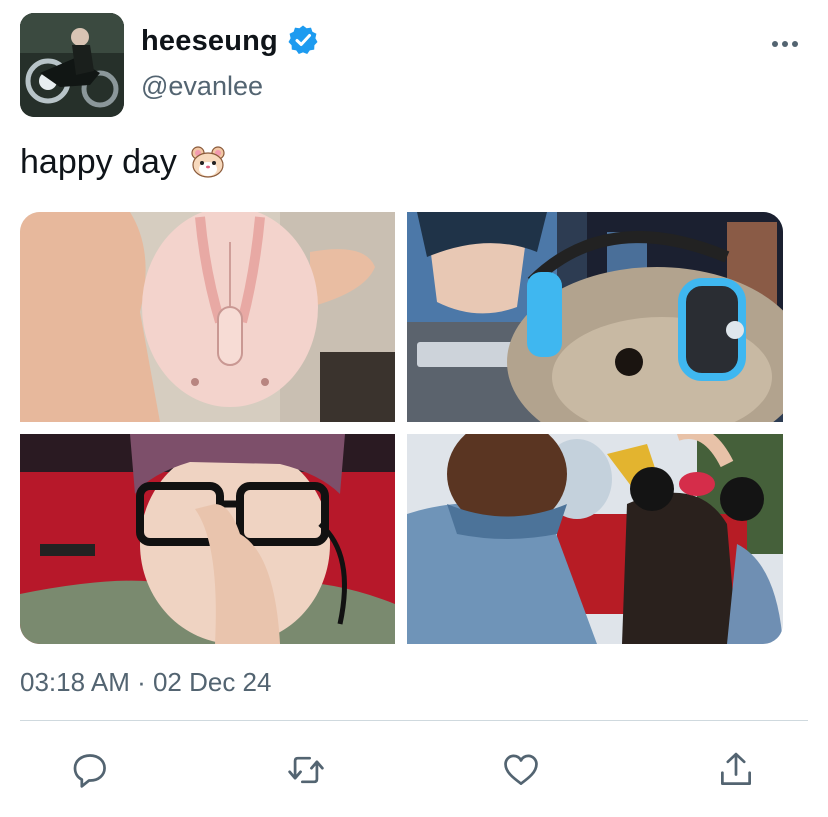 This screenshot has width=828, height=817. I want to click on divider, so click(414, 720).